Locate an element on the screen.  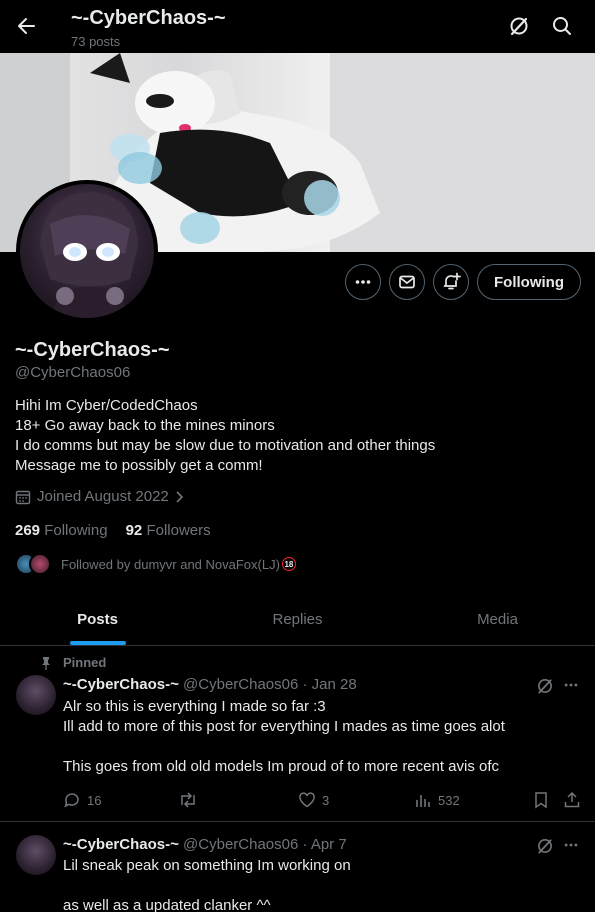
repost-icon is located at coordinates (188, 800).